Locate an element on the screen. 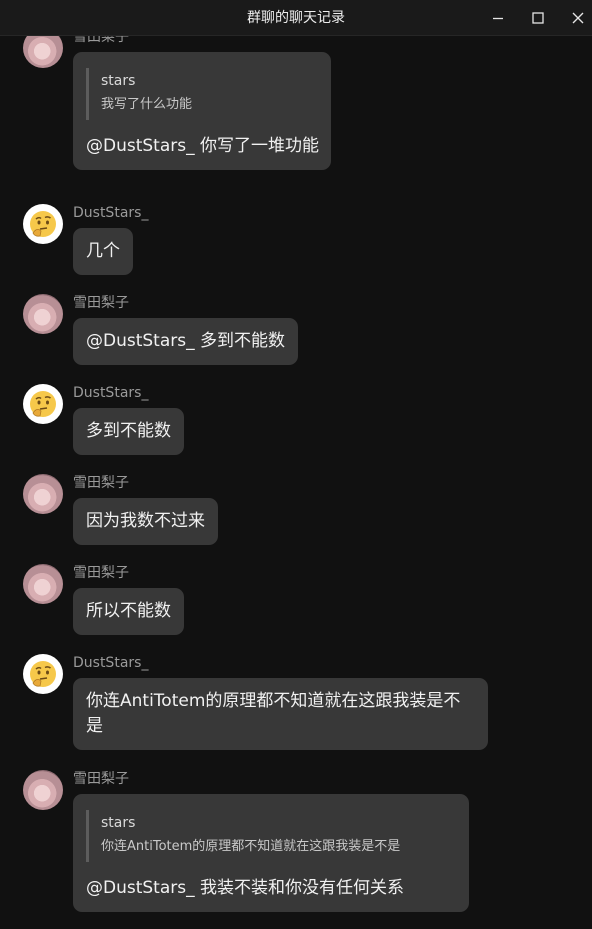 This screenshot has height=929, width=592. quote-text: 我写了什么功能 is located at coordinates (147, 104).